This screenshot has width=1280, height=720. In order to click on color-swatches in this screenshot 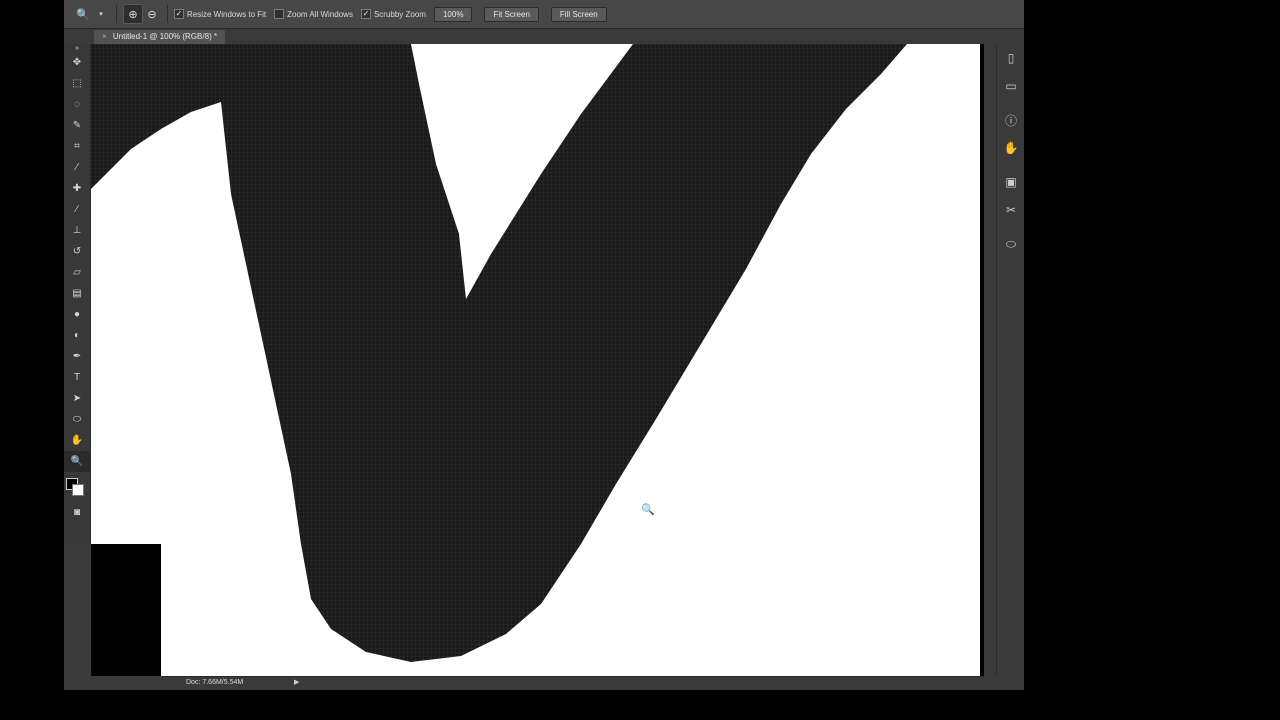, I will do `click(77, 487)`.